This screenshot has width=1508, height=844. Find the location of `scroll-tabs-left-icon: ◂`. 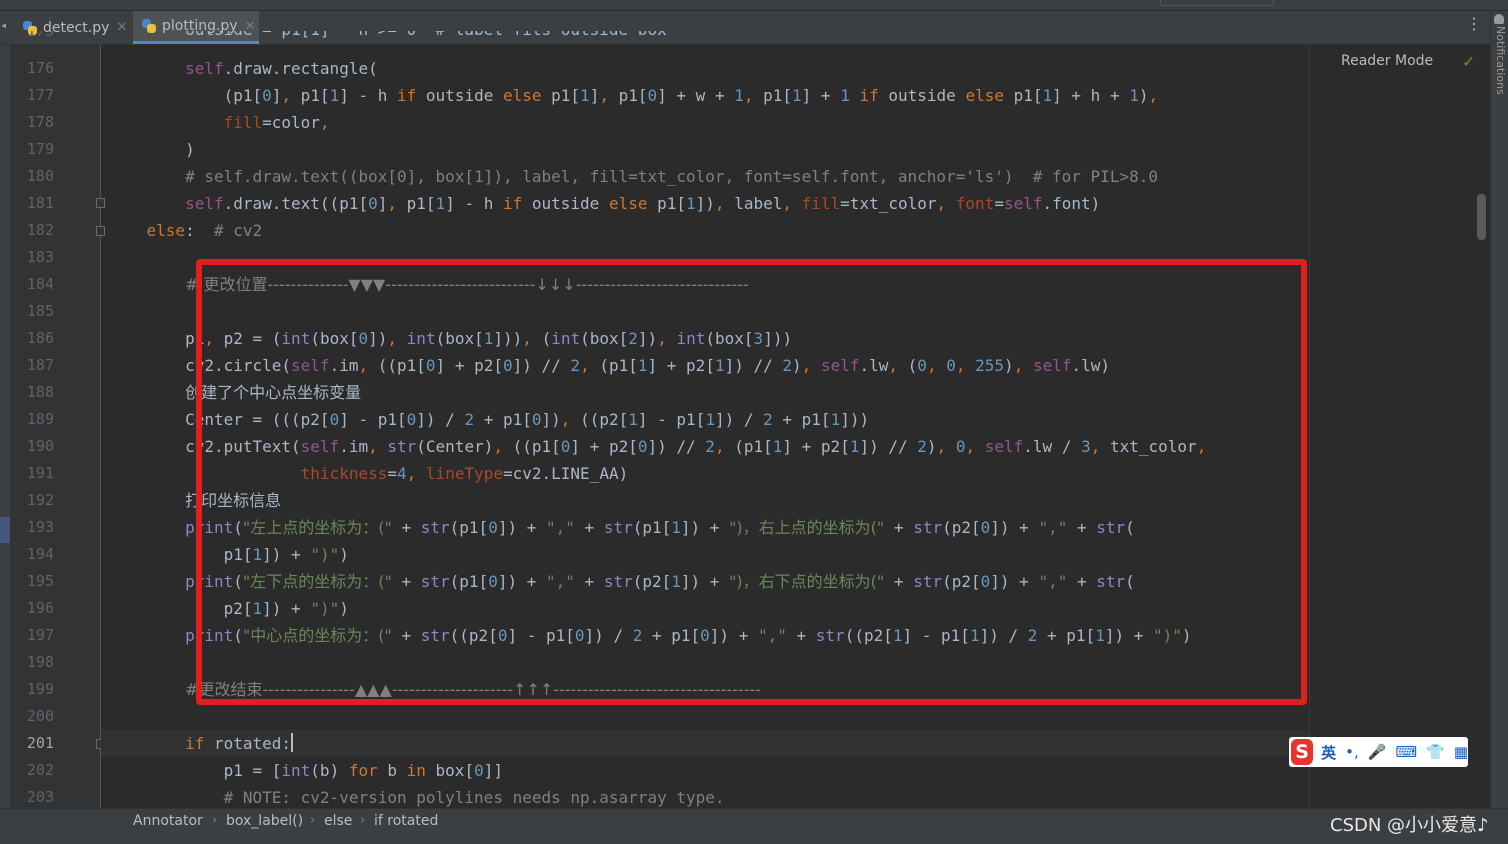

scroll-tabs-left-icon: ◂ is located at coordinates (3, 25).